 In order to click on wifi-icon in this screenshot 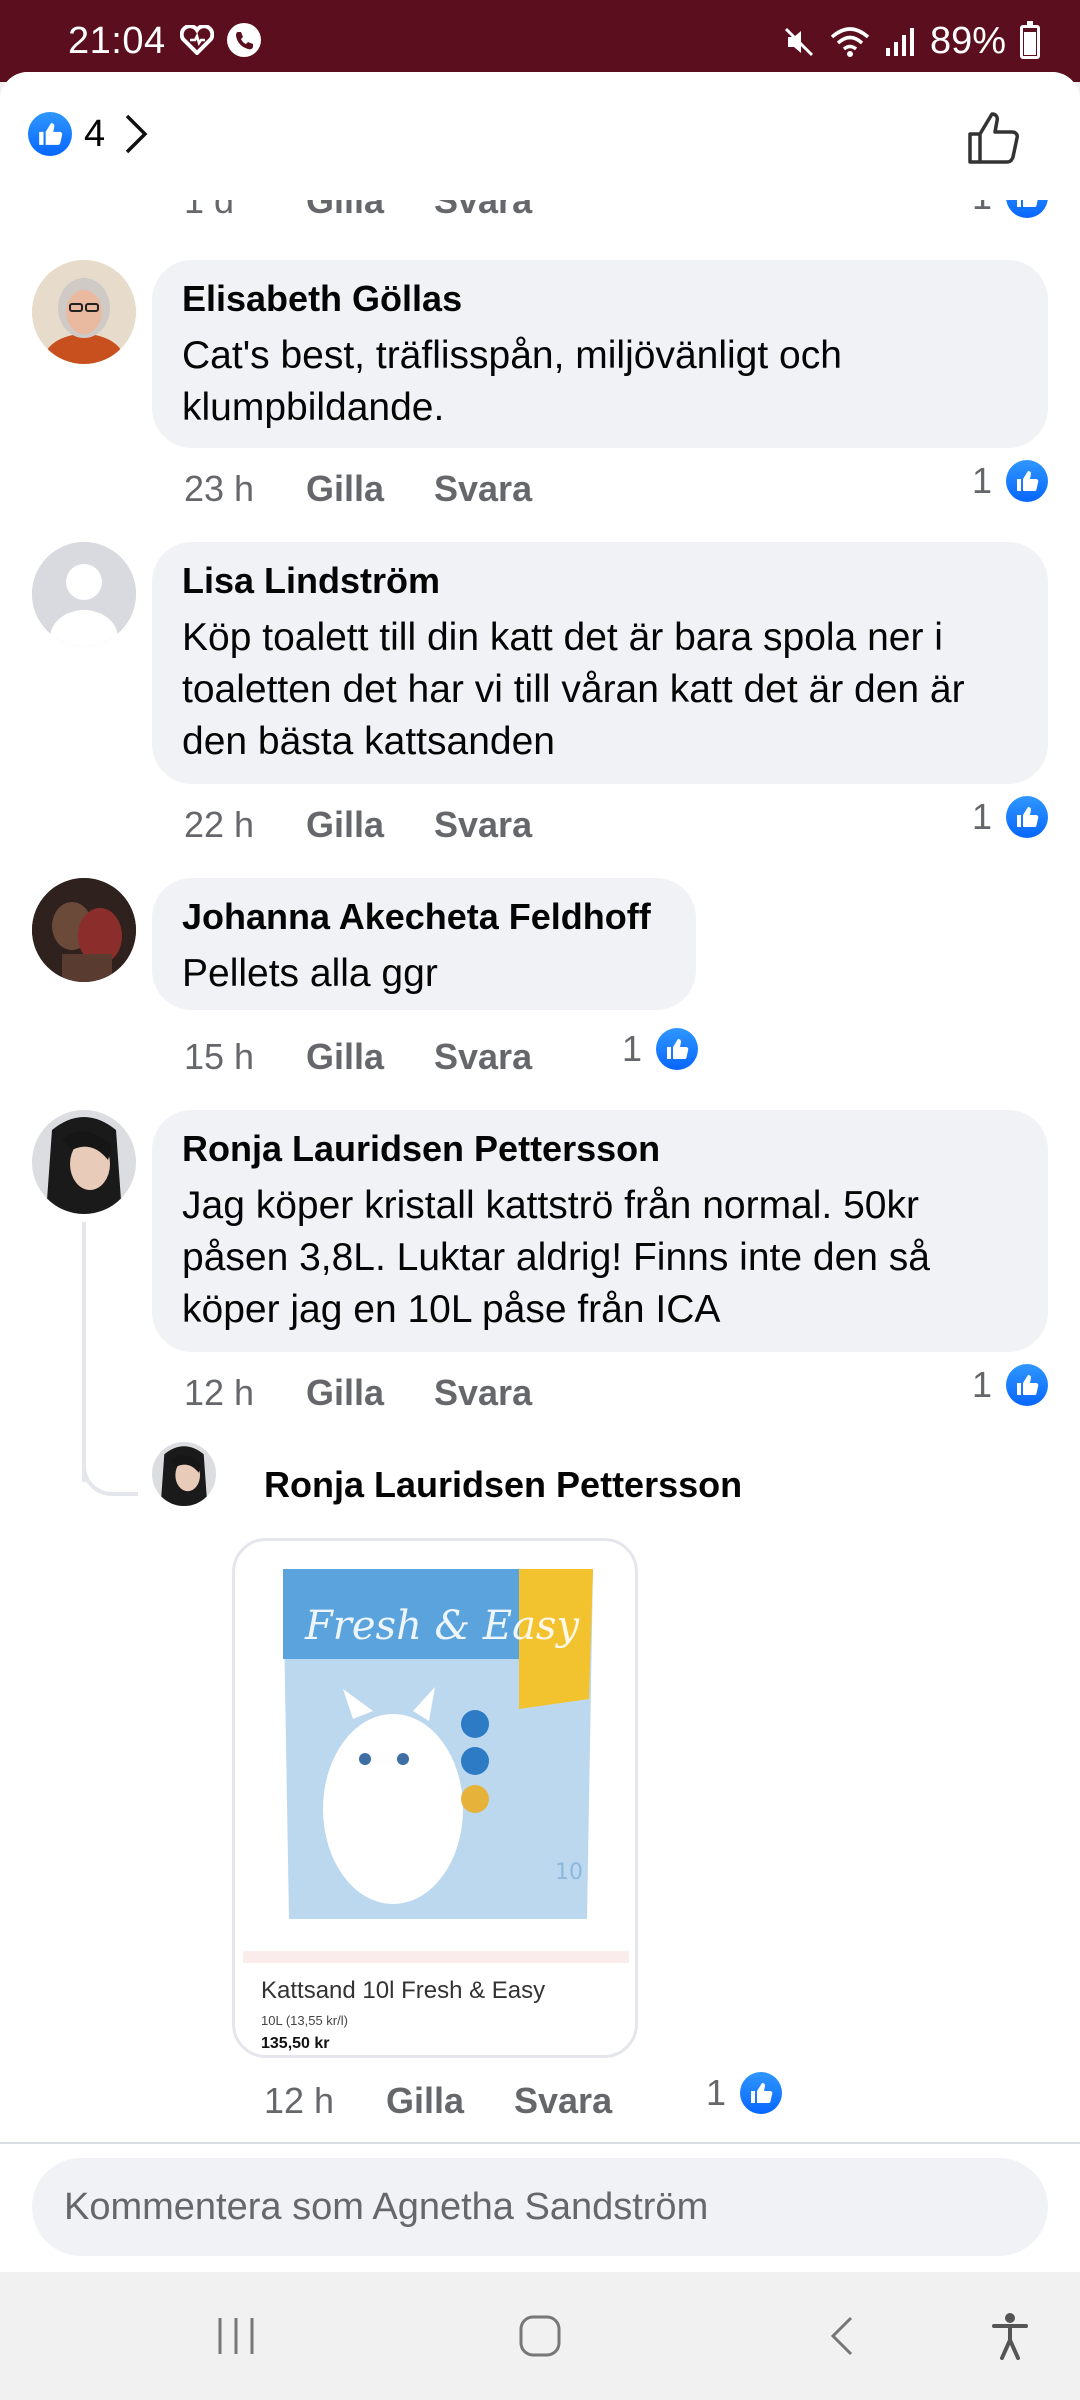, I will do `click(850, 41)`.